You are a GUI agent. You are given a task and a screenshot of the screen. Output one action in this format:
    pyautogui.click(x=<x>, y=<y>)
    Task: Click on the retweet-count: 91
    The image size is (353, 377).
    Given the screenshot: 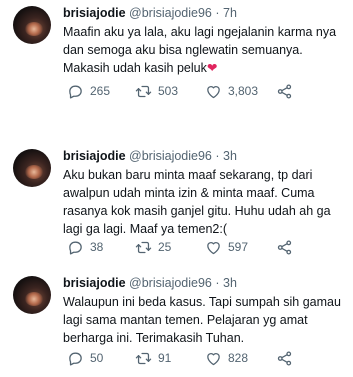 What is the action you would take?
    pyautogui.click(x=165, y=358)
    